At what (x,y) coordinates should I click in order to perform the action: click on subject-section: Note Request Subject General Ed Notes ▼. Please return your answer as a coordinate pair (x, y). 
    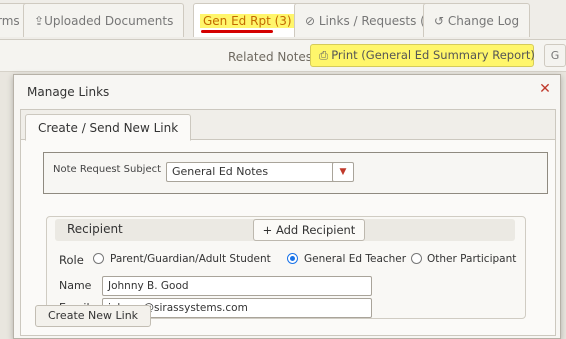
    Looking at the image, I should click on (295, 173).